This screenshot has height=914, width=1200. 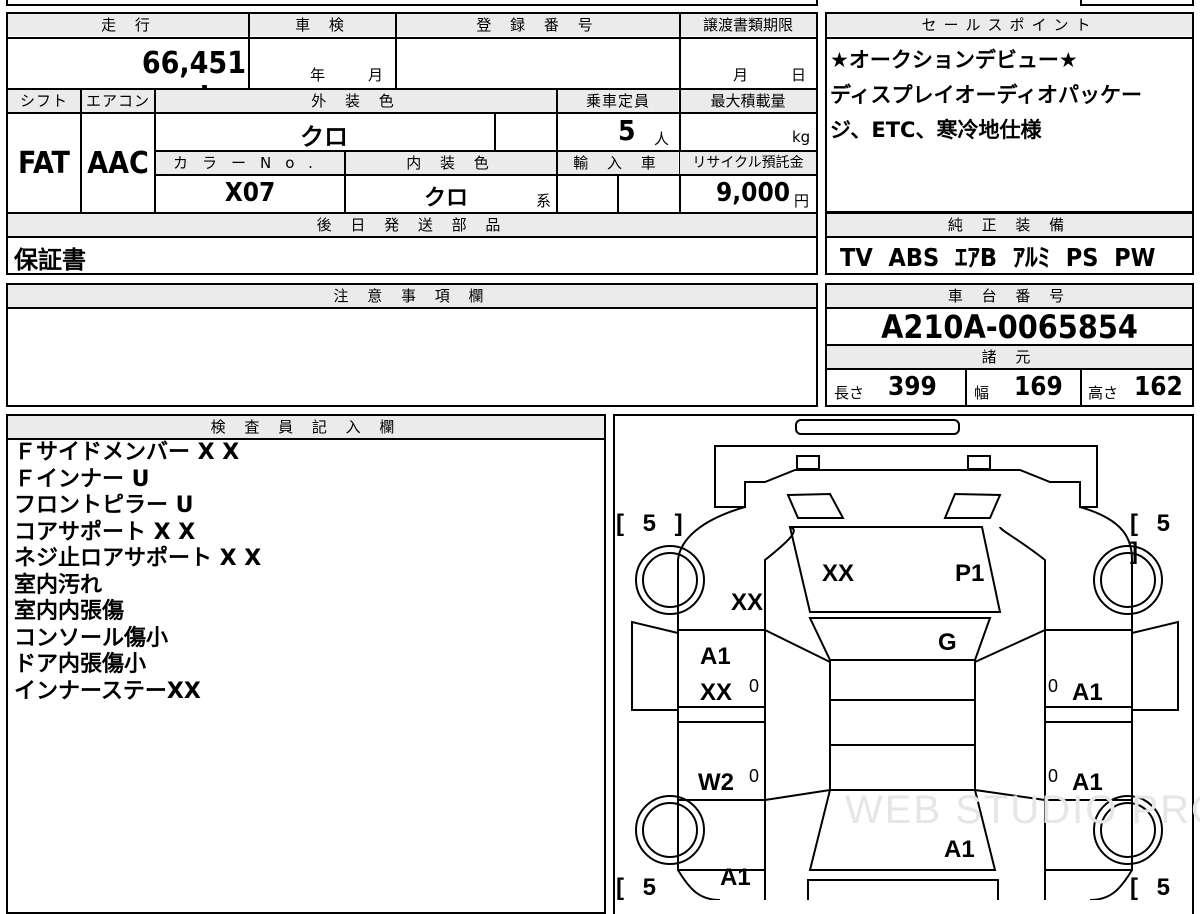 I want to click on import-header: 輸 入 車, so click(x=618, y=163).